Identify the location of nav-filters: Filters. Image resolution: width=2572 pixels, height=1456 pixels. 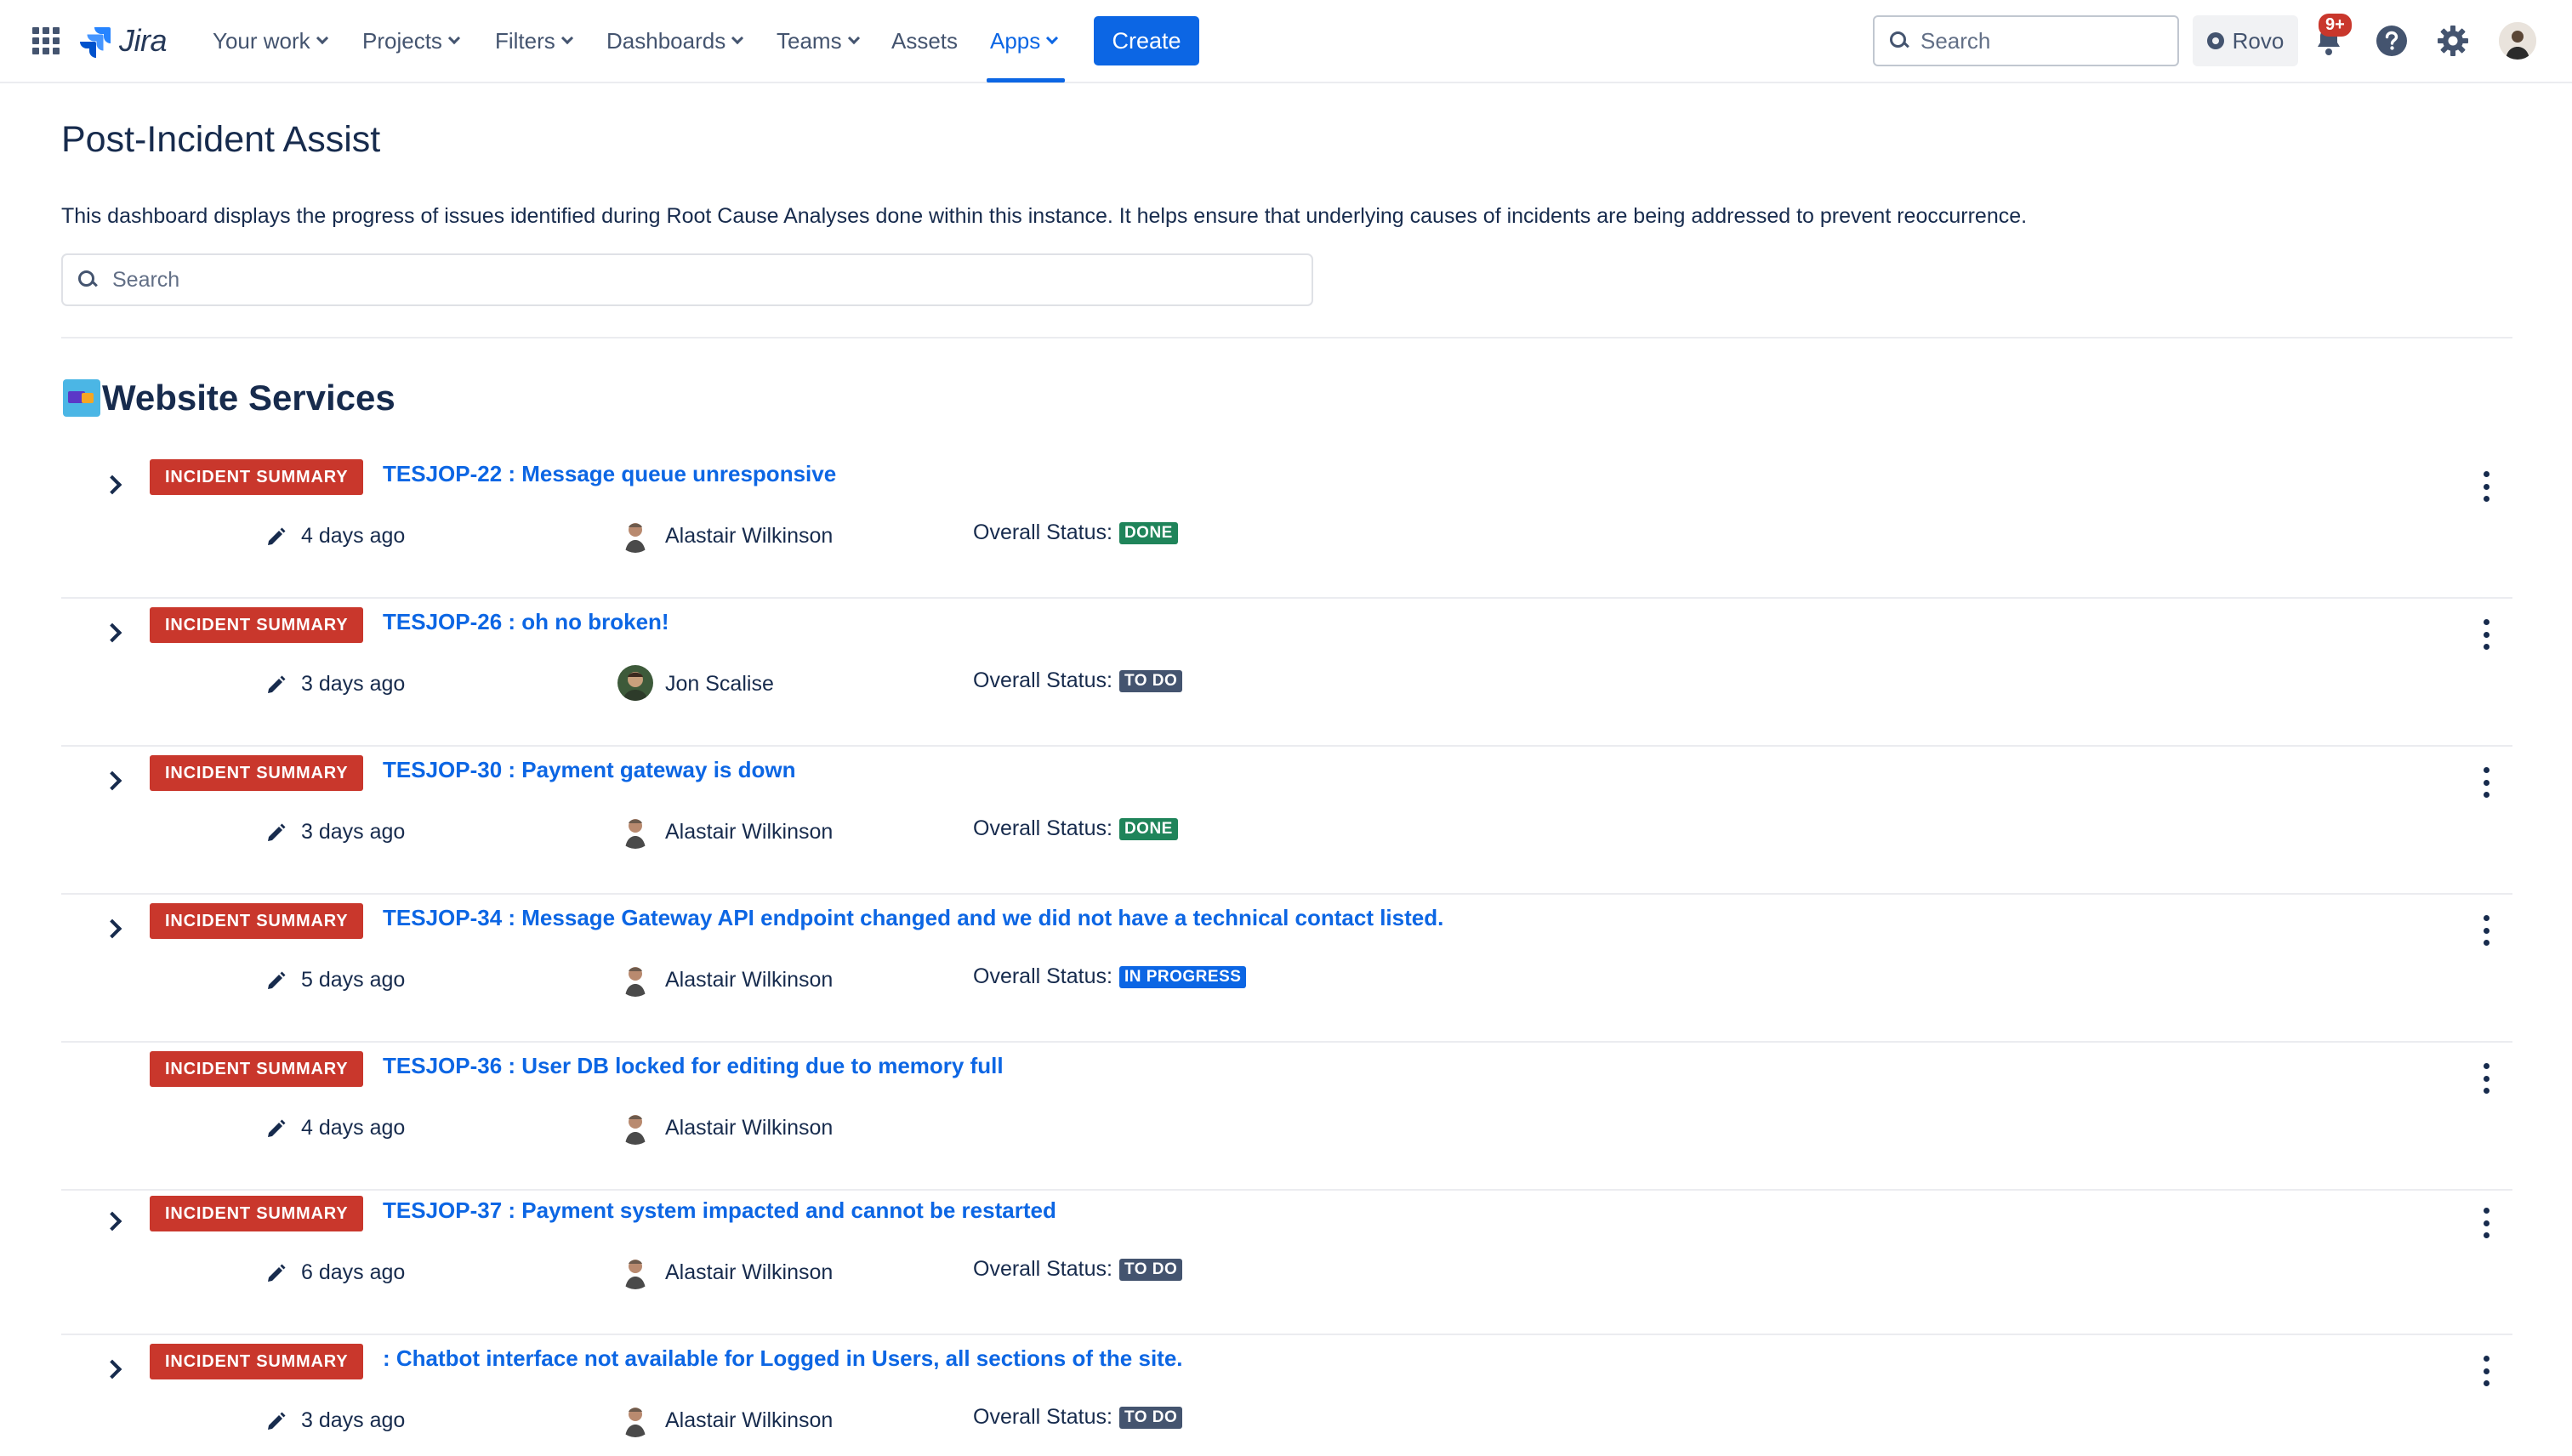
(534, 41).